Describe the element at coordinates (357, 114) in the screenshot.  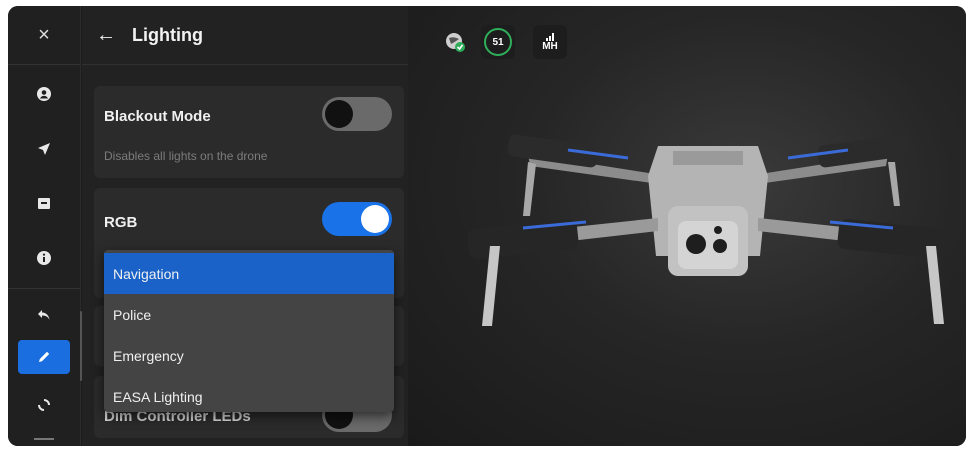
I see `blackout-mode-toggle` at that location.